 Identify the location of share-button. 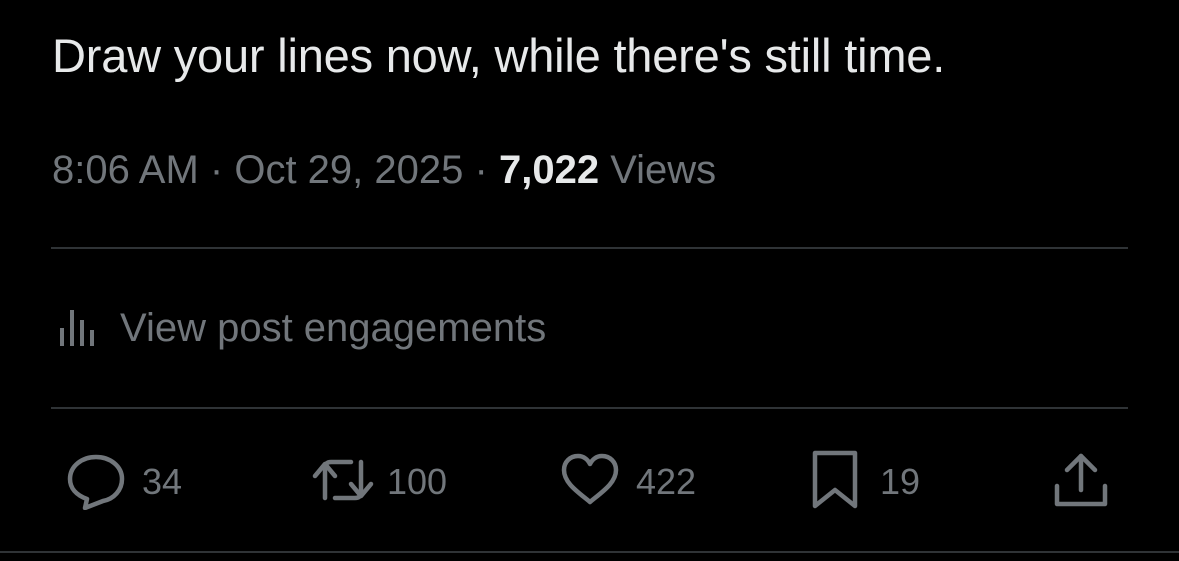
(1081, 482).